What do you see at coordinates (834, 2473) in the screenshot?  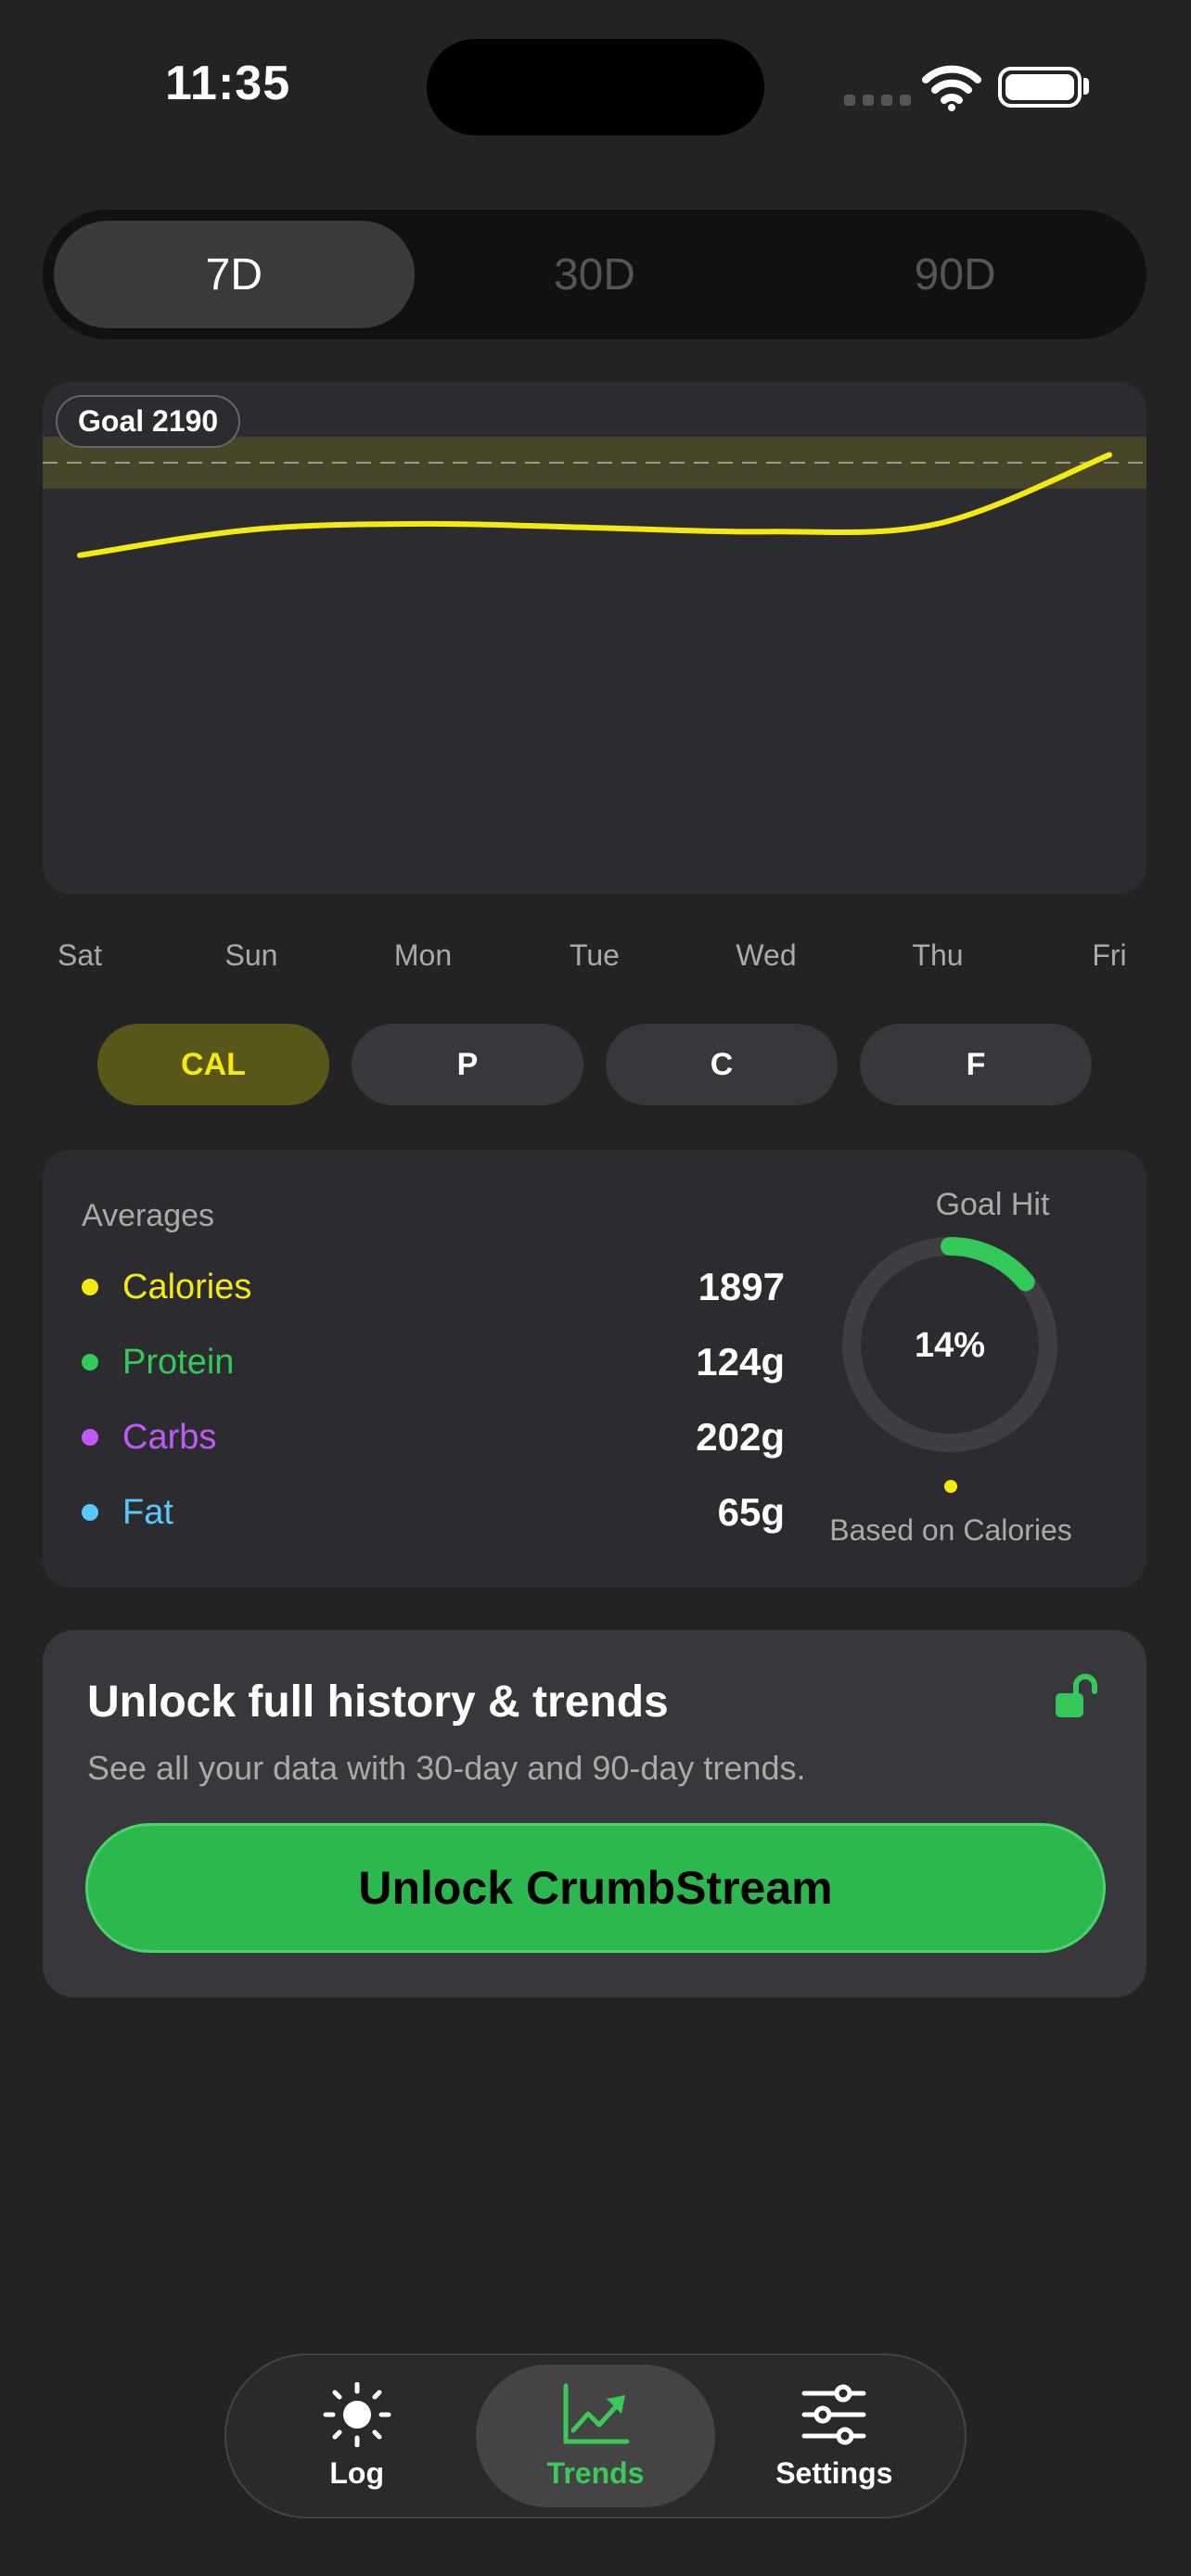 I see `tab-label: Settings` at bounding box center [834, 2473].